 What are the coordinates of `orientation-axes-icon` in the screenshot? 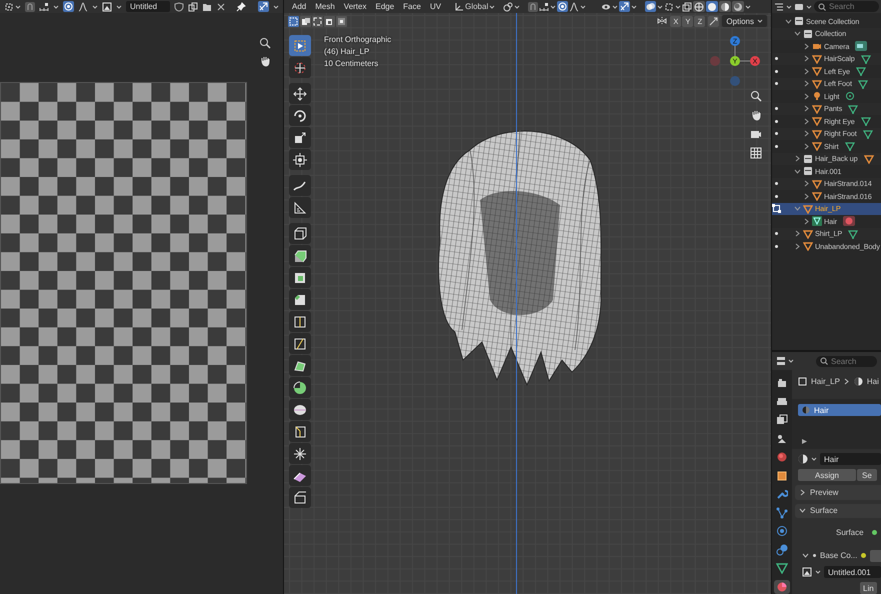 It's located at (459, 7).